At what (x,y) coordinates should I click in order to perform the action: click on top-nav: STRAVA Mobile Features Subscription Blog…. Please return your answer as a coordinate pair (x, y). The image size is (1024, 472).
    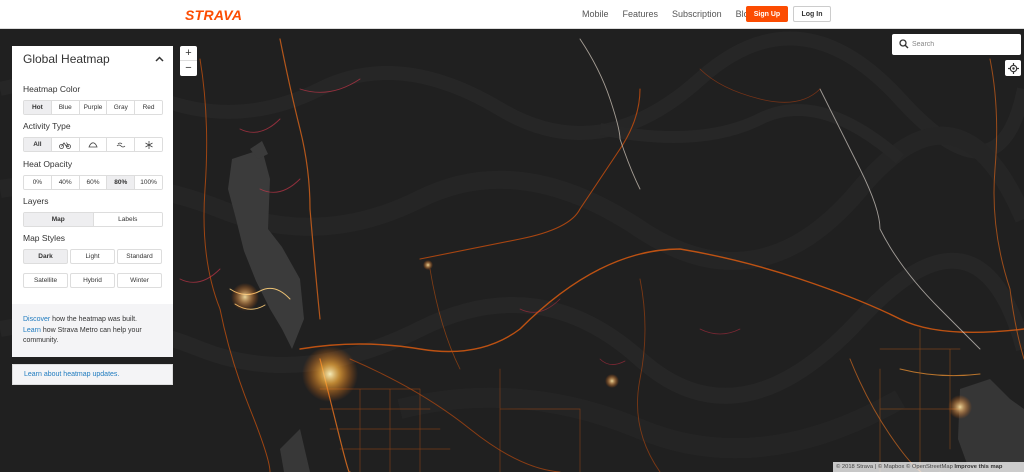
    Looking at the image, I should click on (512, 14).